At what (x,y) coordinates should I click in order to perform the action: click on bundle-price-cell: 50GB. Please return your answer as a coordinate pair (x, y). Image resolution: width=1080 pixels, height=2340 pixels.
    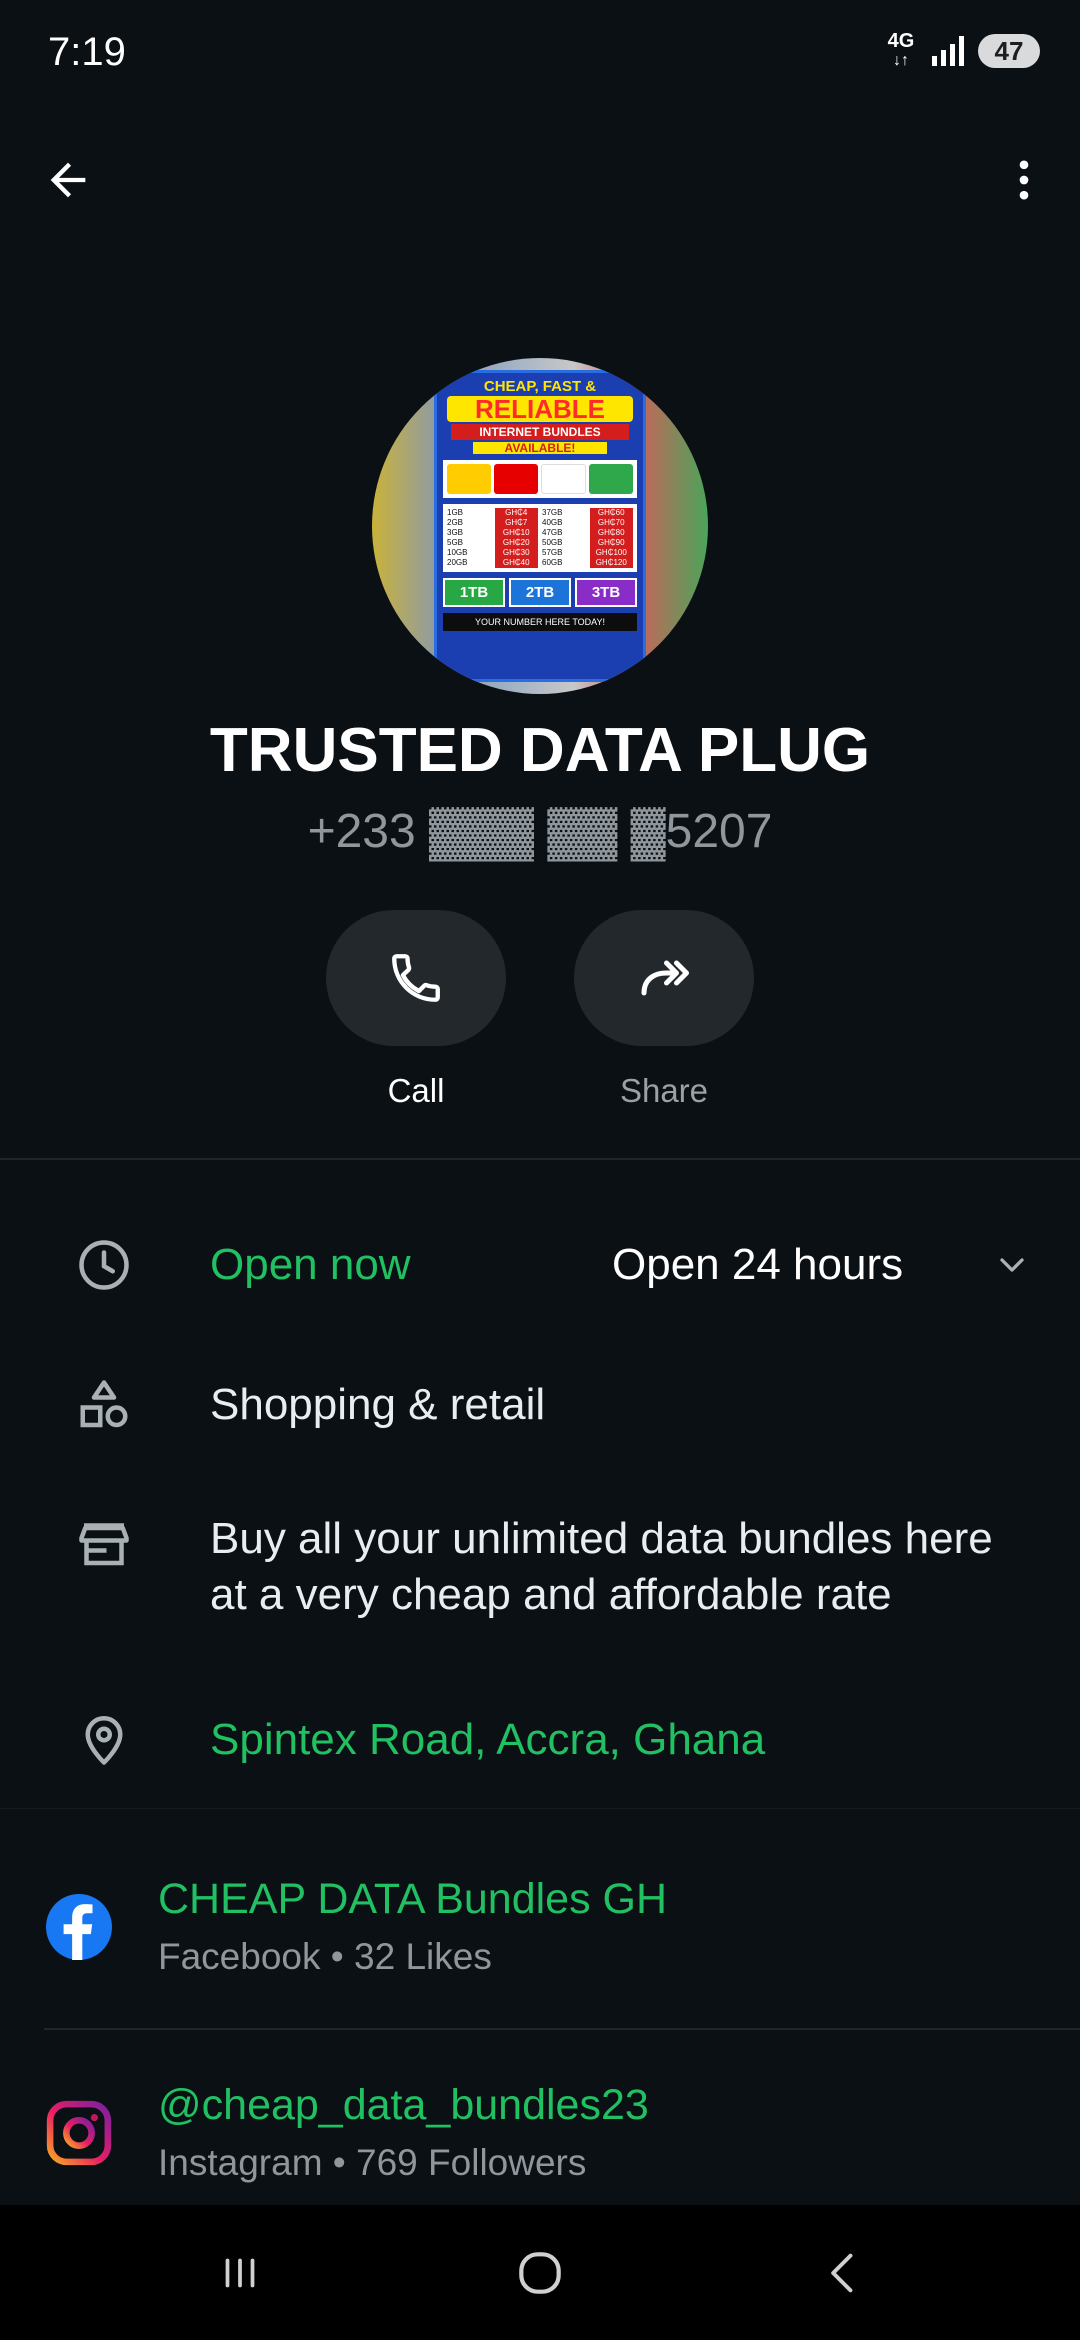
    Looking at the image, I should click on (552, 542).